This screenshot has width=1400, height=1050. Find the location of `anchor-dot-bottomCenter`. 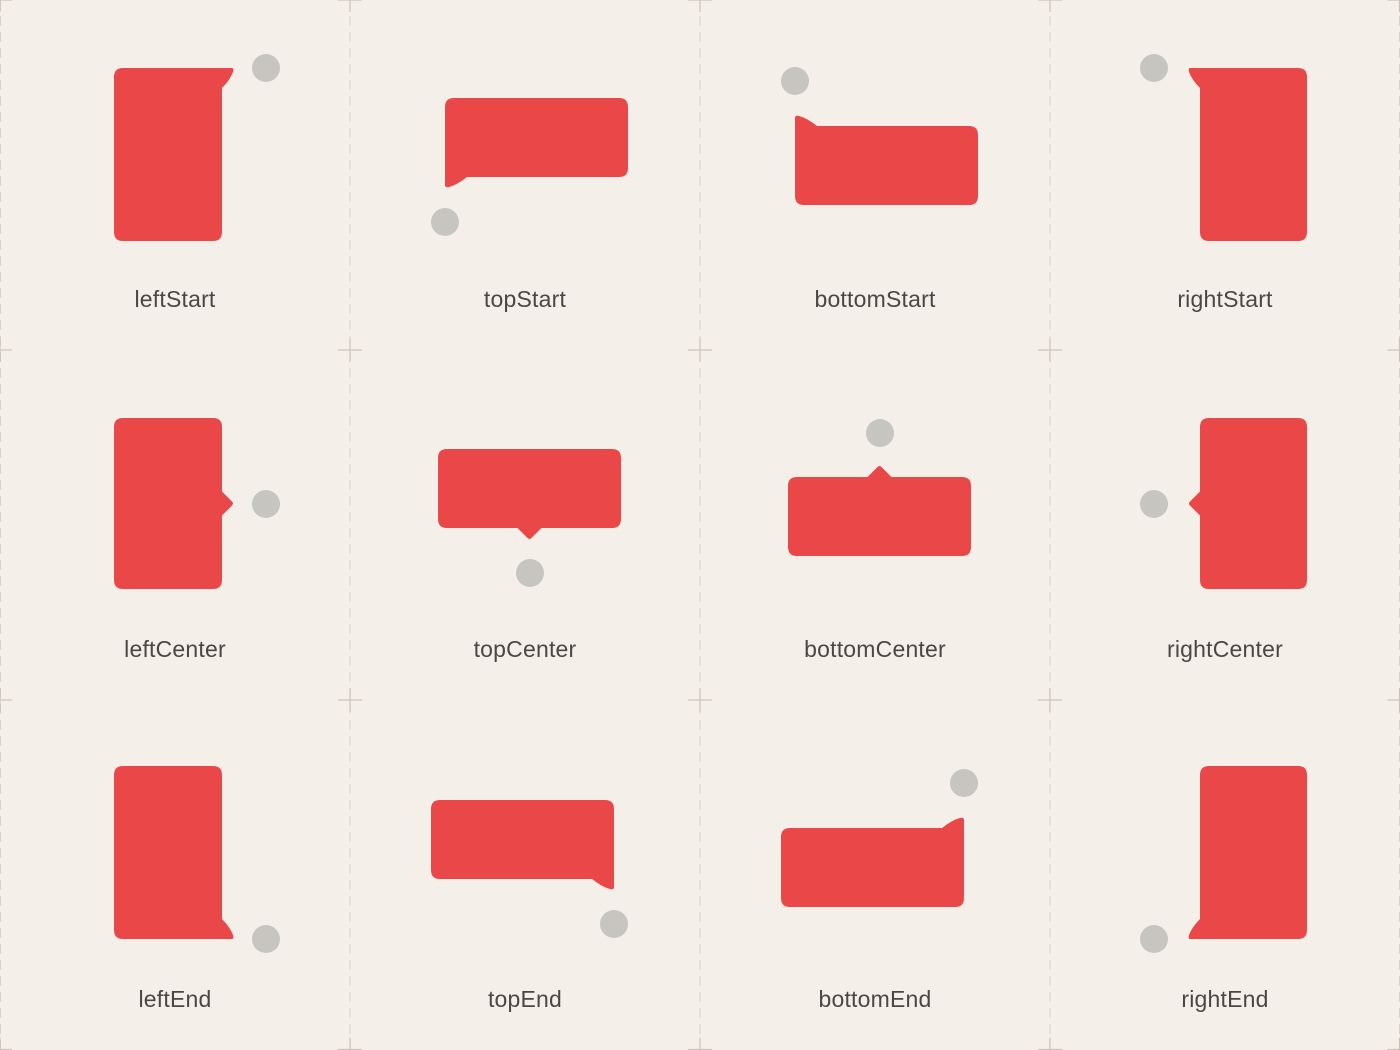

anchor-dot-bottomCenter is located at coordinates (880, 433).